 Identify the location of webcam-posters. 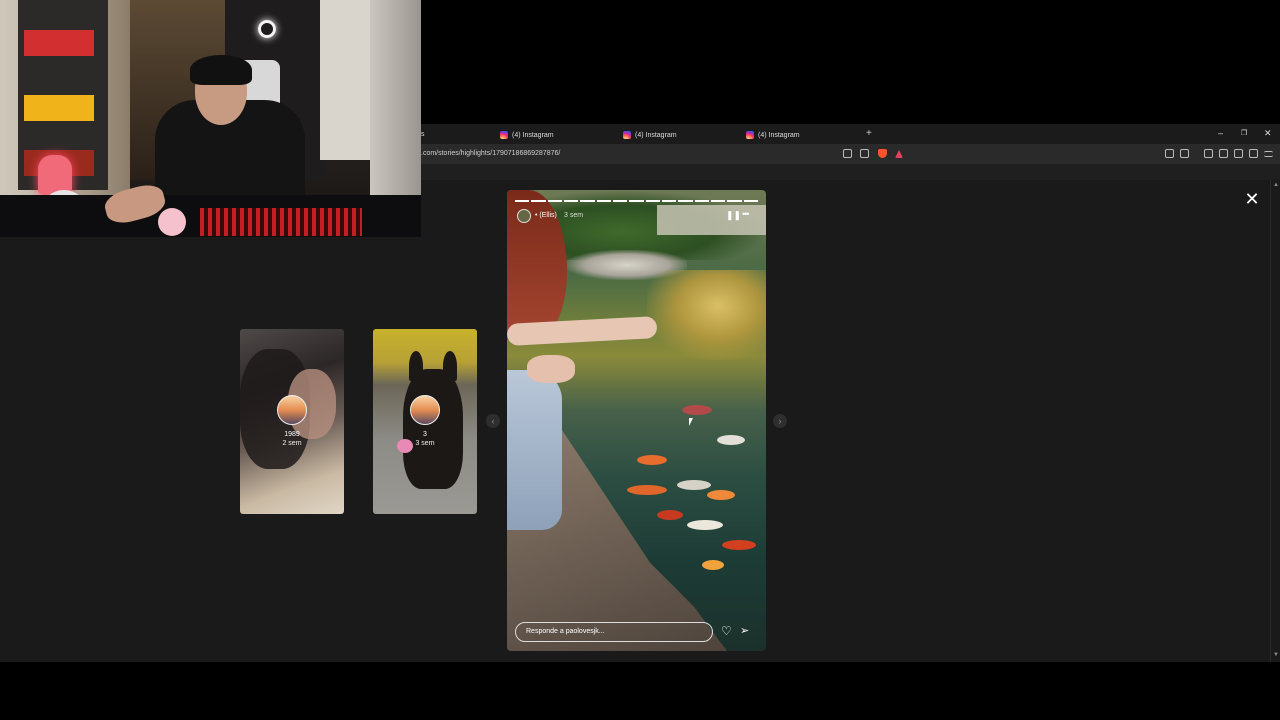
(345, 80).